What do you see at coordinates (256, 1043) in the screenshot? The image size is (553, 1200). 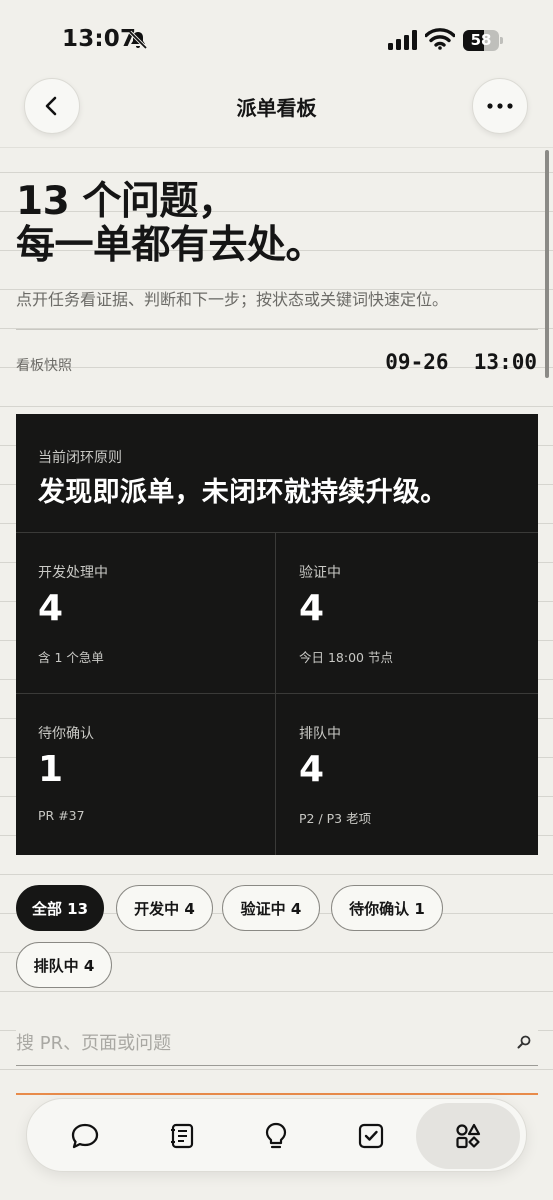 I see `search-input` at bounding box center [256, 1043].